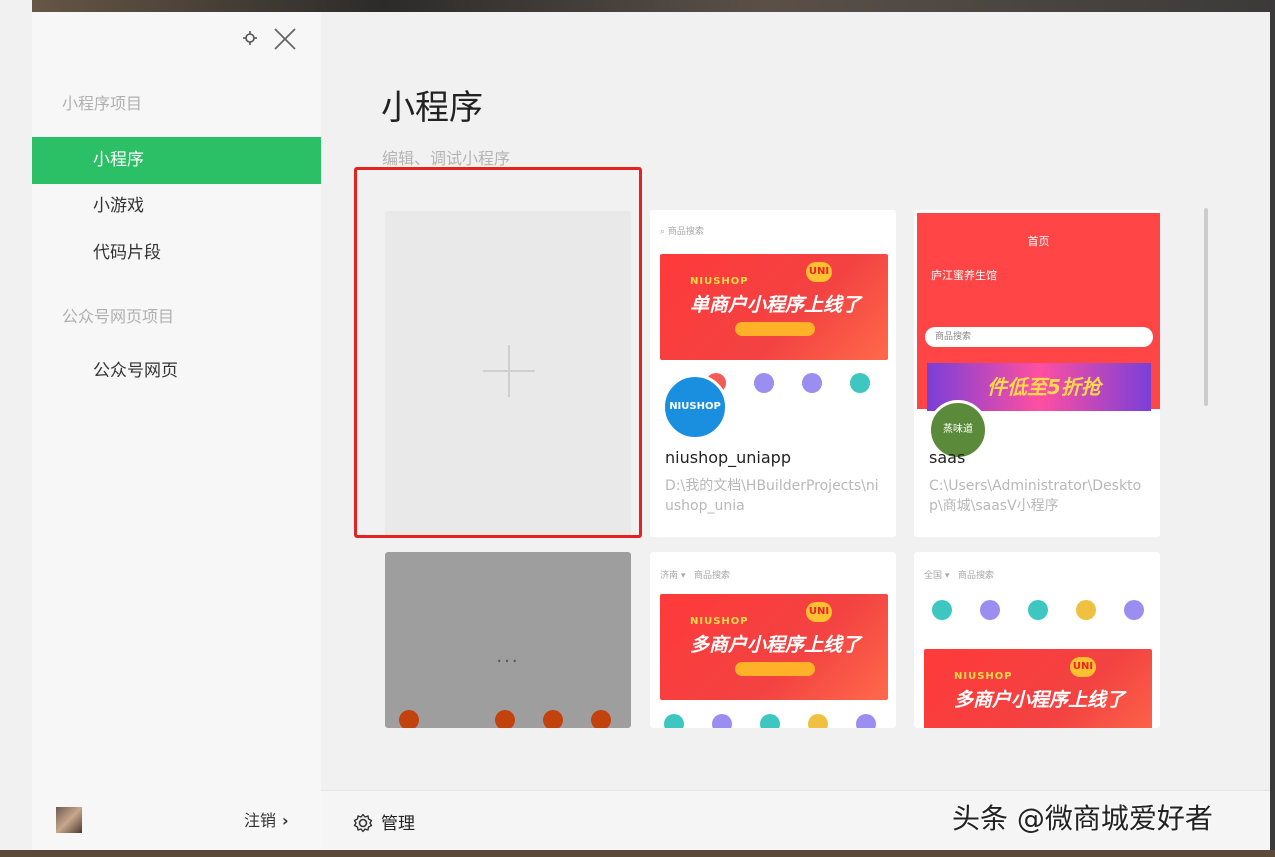 The height and width of the screenshot is (857, 1275). Describe the element at coordinates (1082, 818) in the screenshot. I see `watermark: 头条 @微商城爱好者` at that location.